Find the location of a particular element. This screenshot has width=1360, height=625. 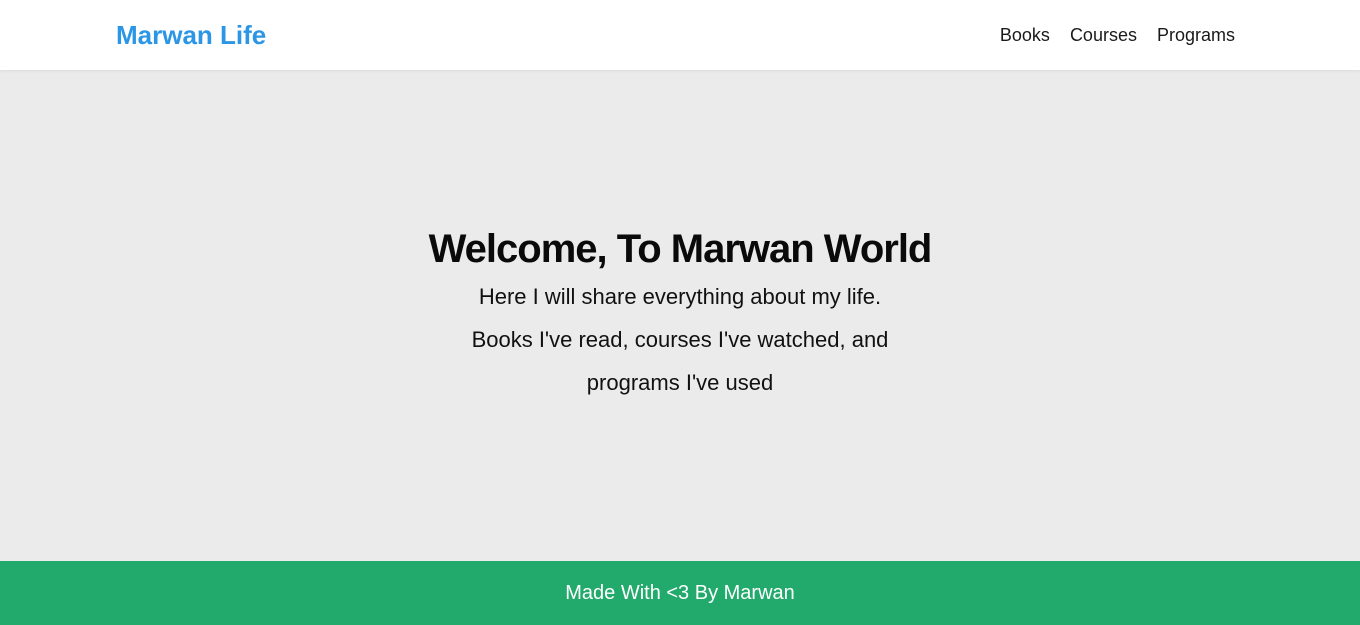

hero-title: Welcome, To Marwan World is located at coordinates (680, 249).